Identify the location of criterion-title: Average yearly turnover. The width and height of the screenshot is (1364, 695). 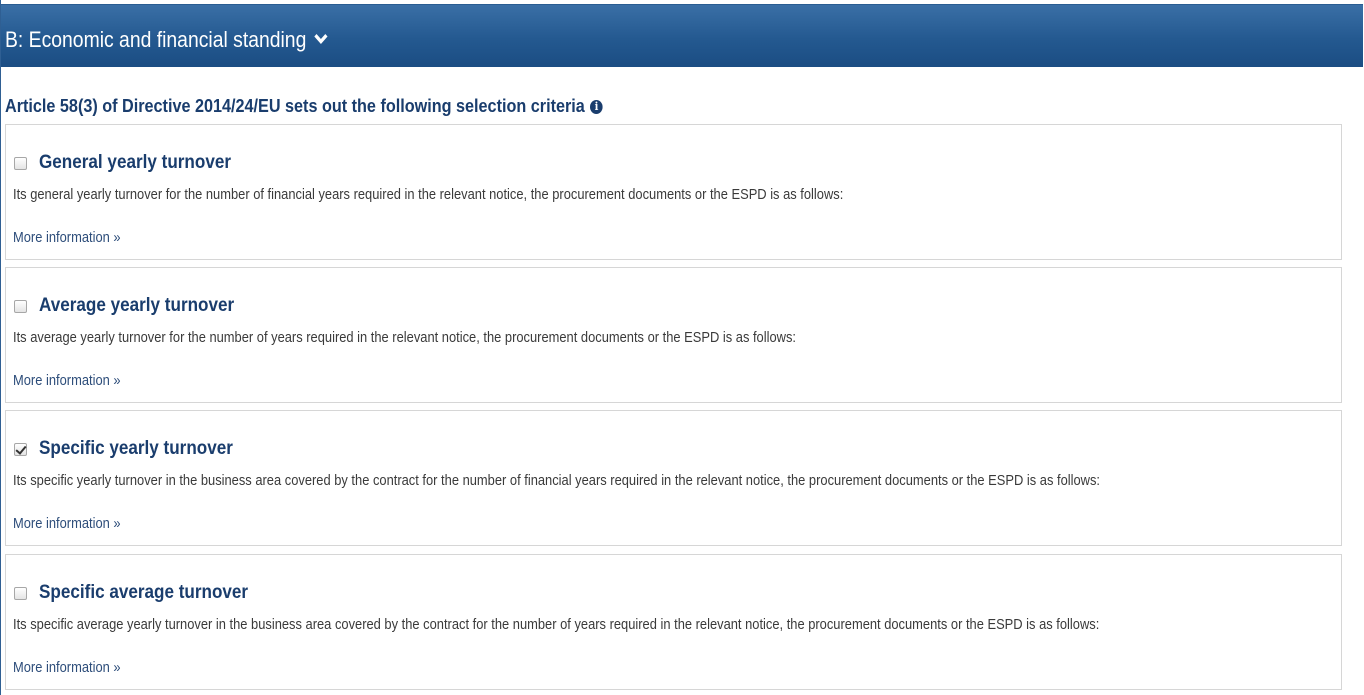
(137, 305).